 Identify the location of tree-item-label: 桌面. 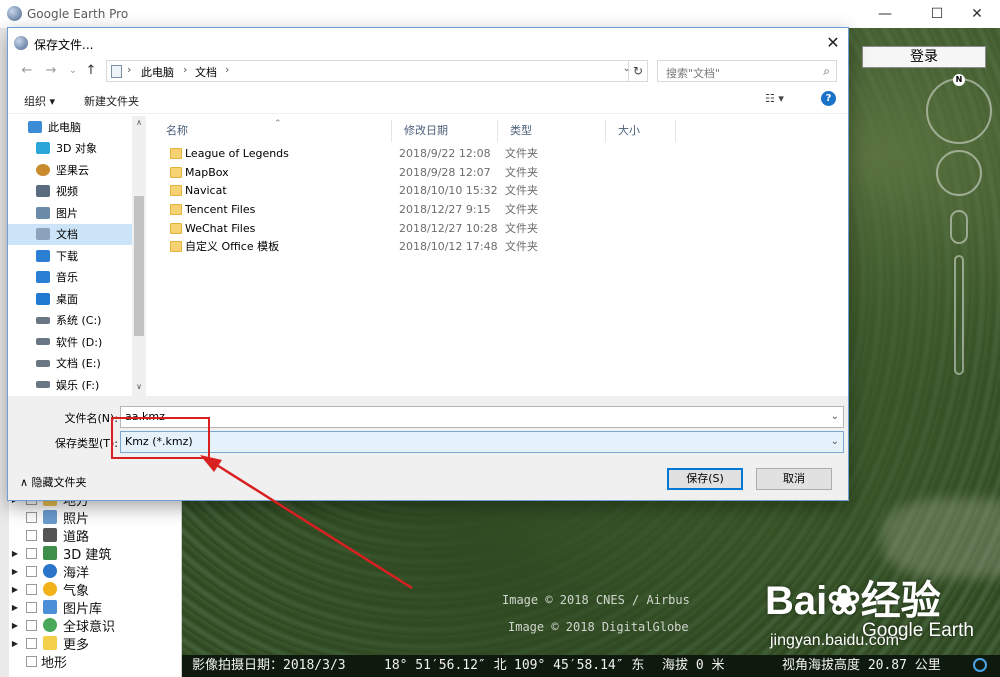
(67, 299).